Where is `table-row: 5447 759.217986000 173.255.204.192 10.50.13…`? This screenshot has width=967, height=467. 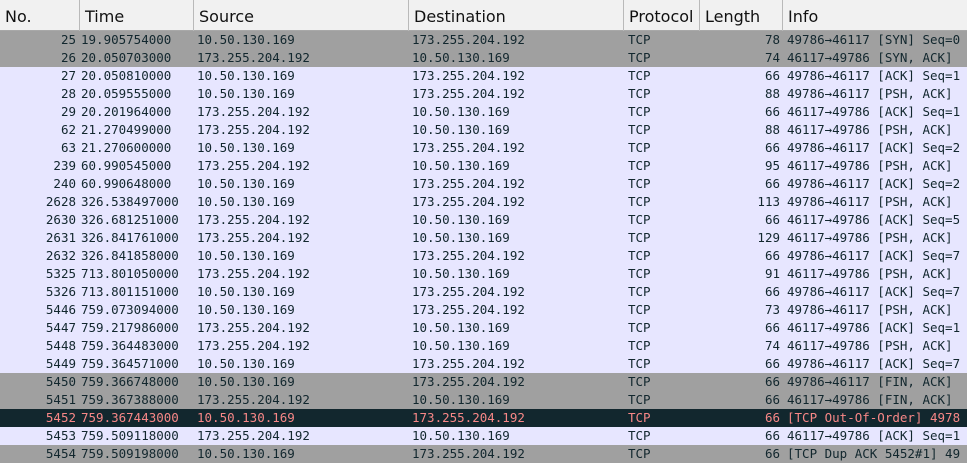
table-row: 5447 759.217986000 173.255.204.192 10.50.13… is located at coordinates (483, 328).